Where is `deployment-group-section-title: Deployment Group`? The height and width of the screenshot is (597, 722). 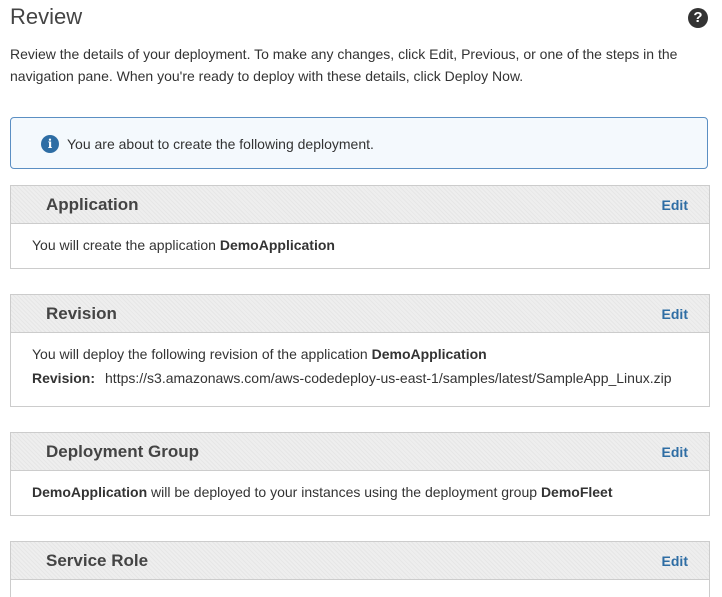 deployment-group-section-title: Deployment Group is located at coordinates (123, 451).